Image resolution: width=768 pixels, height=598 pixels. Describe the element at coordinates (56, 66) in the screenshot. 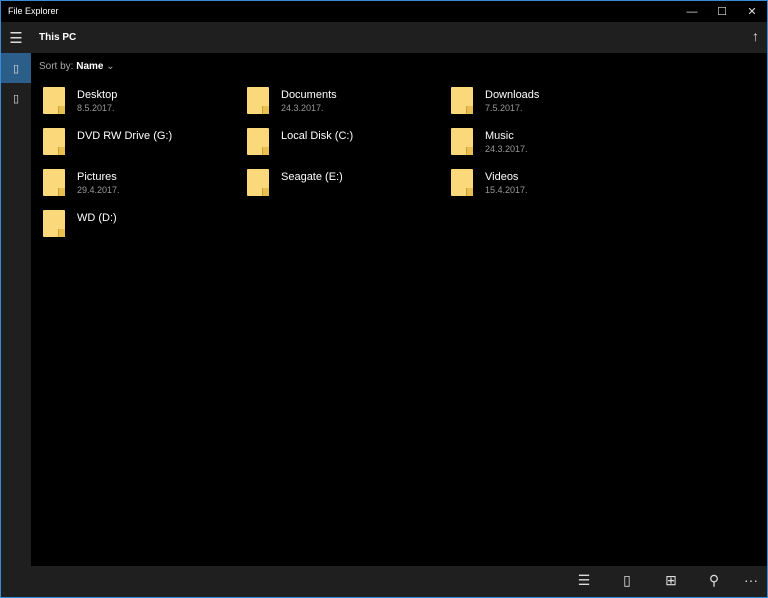

I see `sort-label: Sort by:` at that location.